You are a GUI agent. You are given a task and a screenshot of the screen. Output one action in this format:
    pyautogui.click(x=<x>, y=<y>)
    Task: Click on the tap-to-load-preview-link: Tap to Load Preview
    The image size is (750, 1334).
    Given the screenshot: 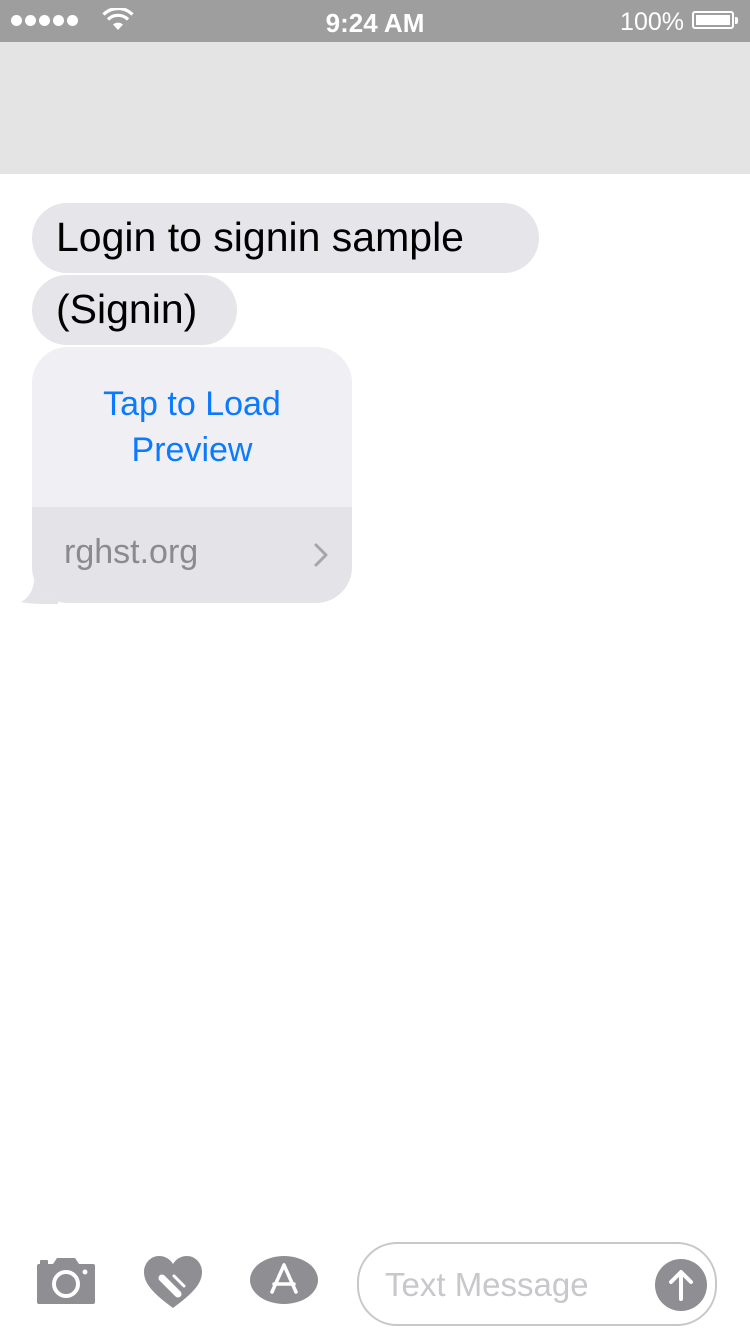 What is the action you would take?
    pyautogui.click(x=192, y=427)
    